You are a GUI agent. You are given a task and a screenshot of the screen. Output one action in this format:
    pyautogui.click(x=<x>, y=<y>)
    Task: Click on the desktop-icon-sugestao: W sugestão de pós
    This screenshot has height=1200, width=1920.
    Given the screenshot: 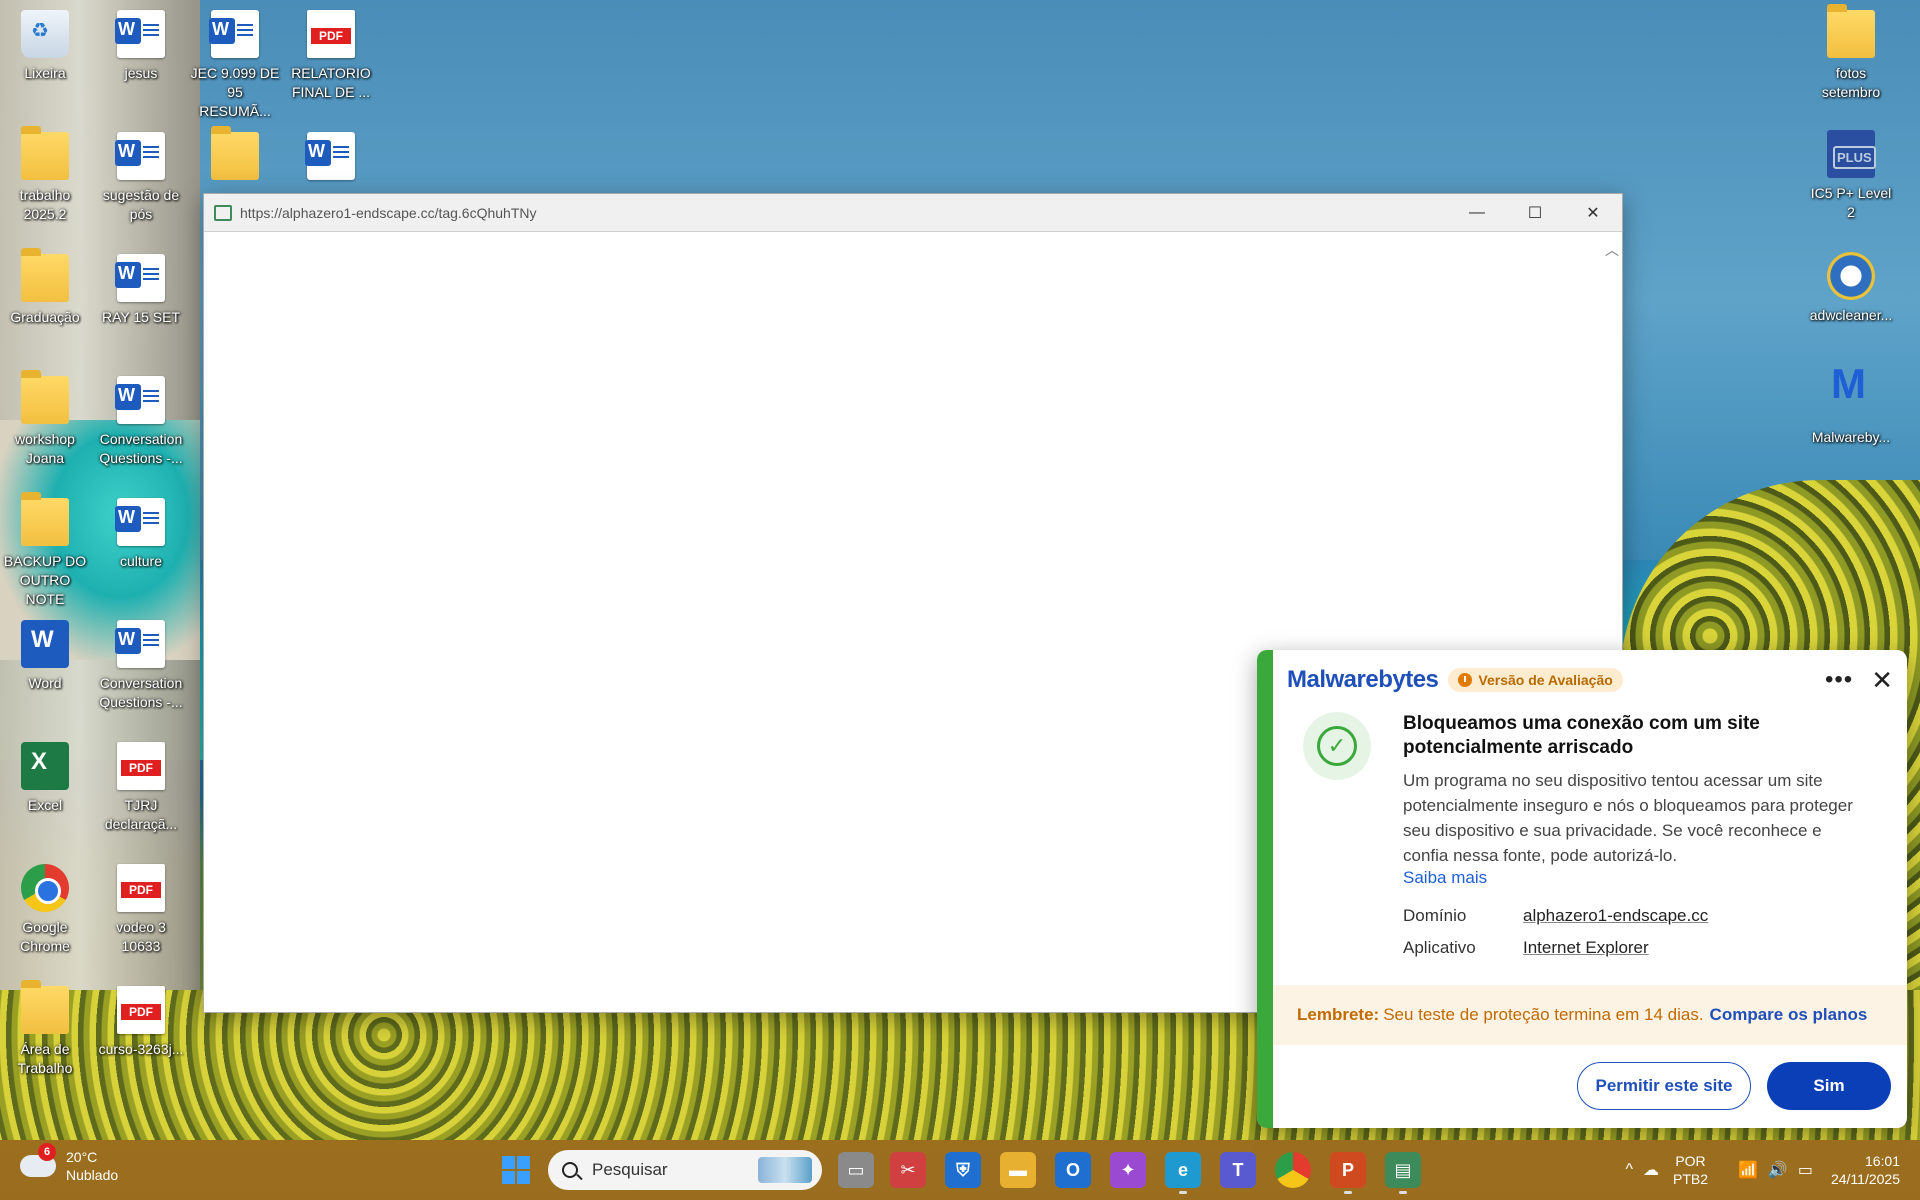 What is the action you would take?
    pyautogui.click(x=141, y=178)
    